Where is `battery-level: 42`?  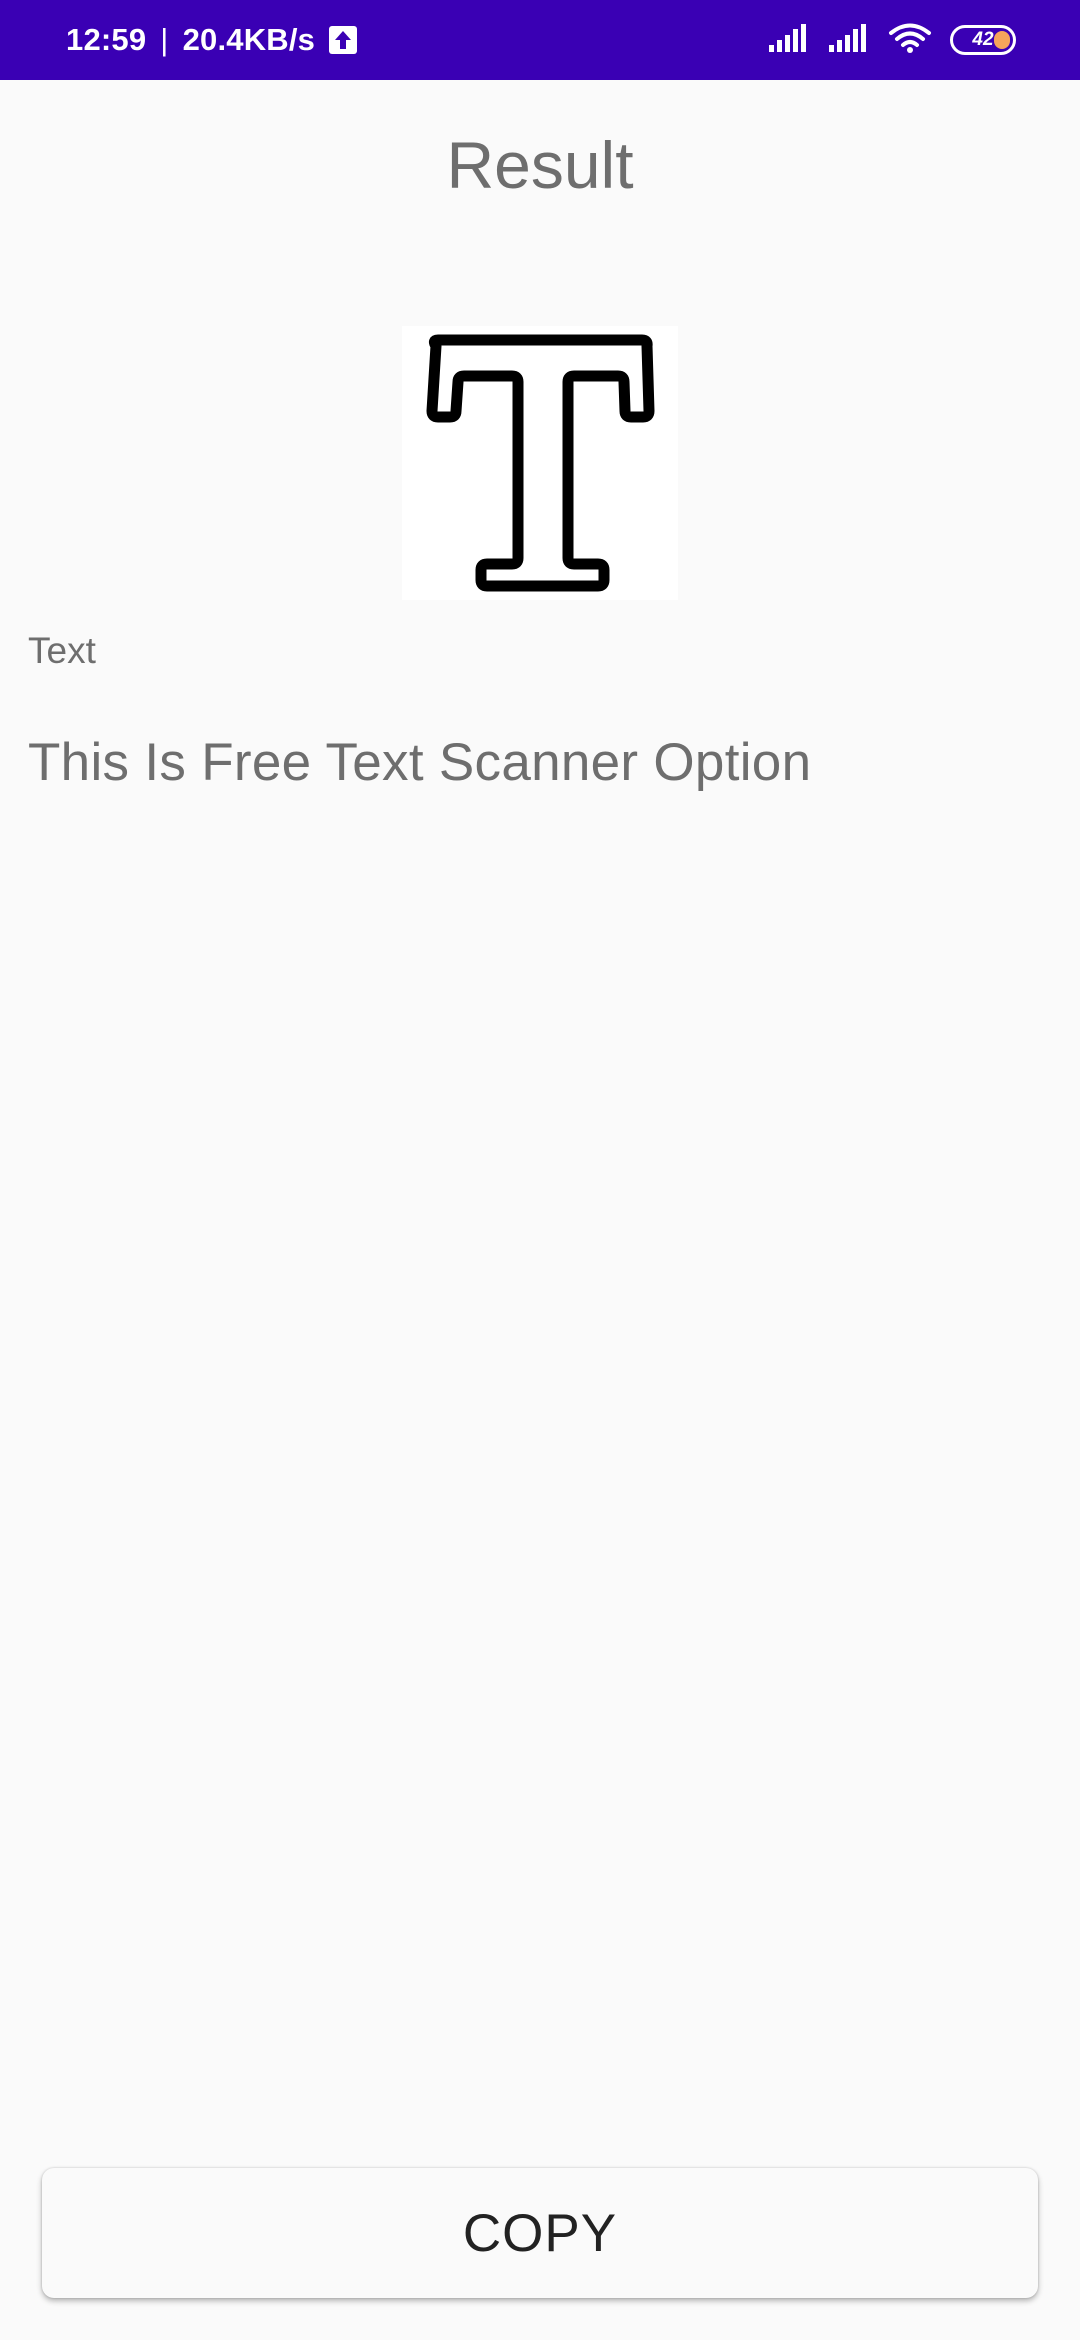
battery-level: 42 is located at coordinates (983, 39).